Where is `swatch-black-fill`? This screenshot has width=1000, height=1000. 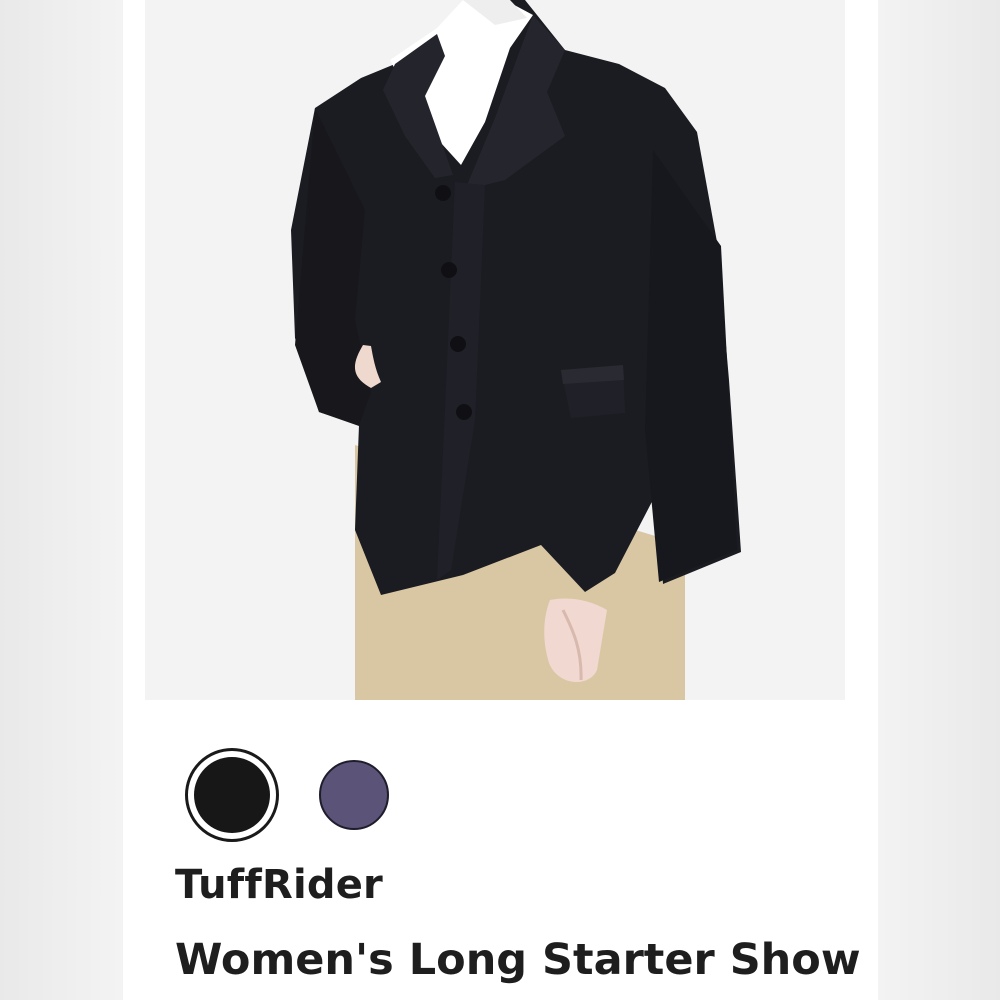 swatch-black-fill is located at coordinates (232, 795).